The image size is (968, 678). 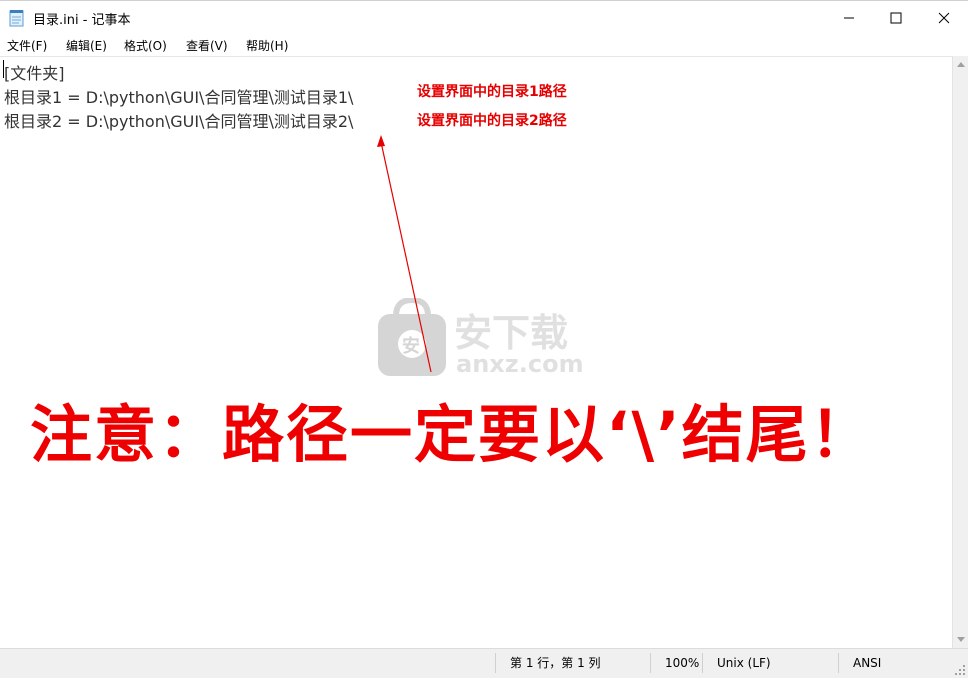 I want to click on status-zoom: 100%, so click(x=676, y=663).